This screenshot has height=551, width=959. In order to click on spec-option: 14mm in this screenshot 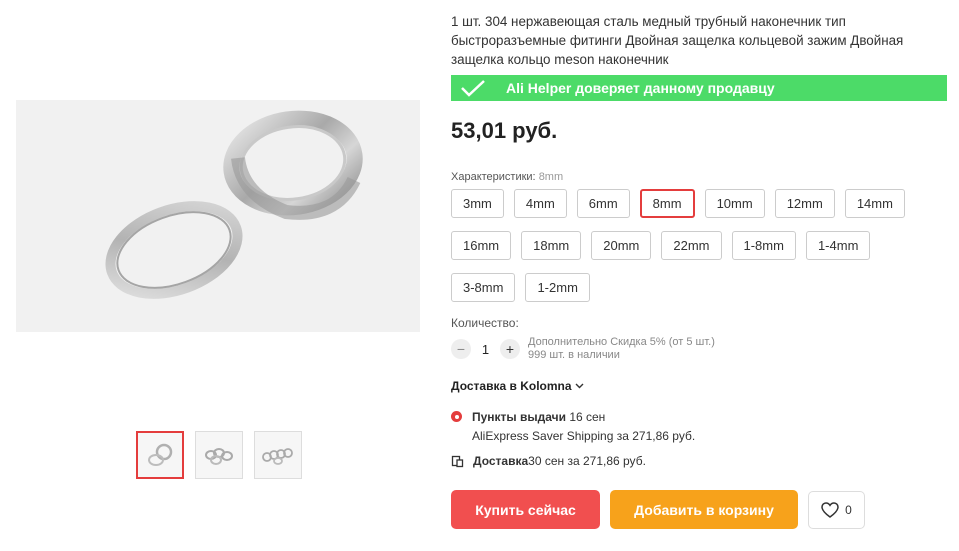, I will do `click(874, 203)`.